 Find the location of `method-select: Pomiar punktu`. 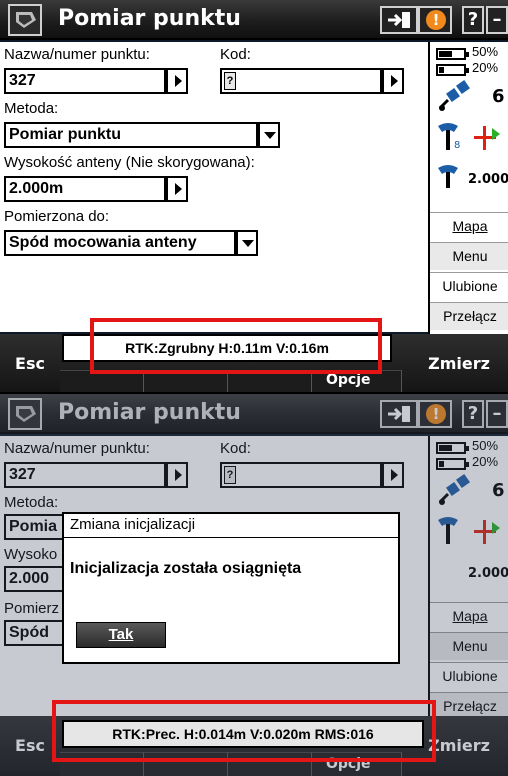

method-select: Pomiar punktu is located at coordinates (131, 135).